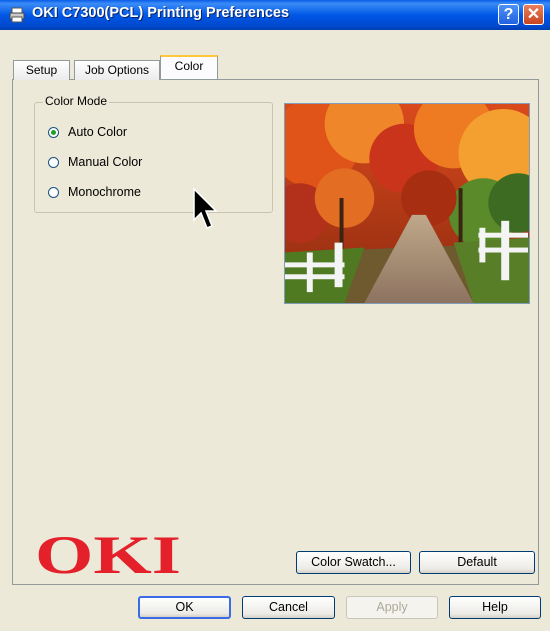 Image resolution: width=550 pixels, height=631 pixels. Describe the element at coordinates (189, 67) in the screenshot. I see `tab-color: Color` at that location.